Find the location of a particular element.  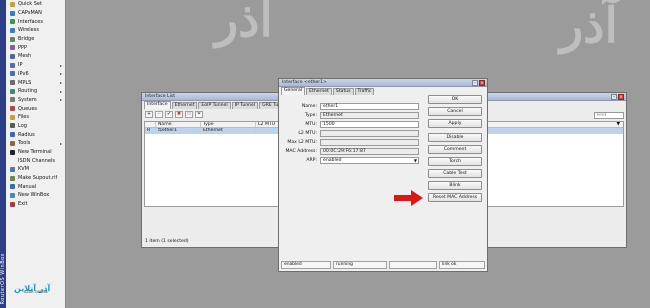

sidebar-item: System ▸ is located at coordinates (35, 100).